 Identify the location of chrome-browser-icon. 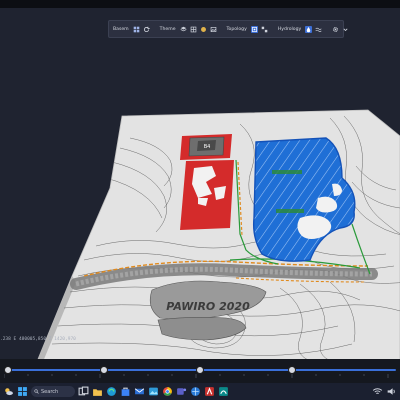
(167, 391).